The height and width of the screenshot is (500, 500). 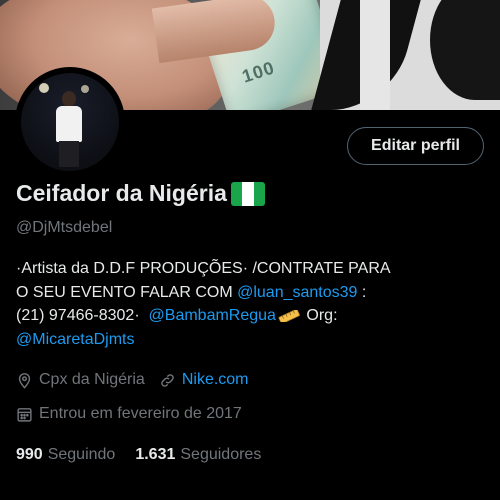 What do you see at coordinates (167, 380) in the screenshot?
I see `link-icon` at bounding box center [167, 380].